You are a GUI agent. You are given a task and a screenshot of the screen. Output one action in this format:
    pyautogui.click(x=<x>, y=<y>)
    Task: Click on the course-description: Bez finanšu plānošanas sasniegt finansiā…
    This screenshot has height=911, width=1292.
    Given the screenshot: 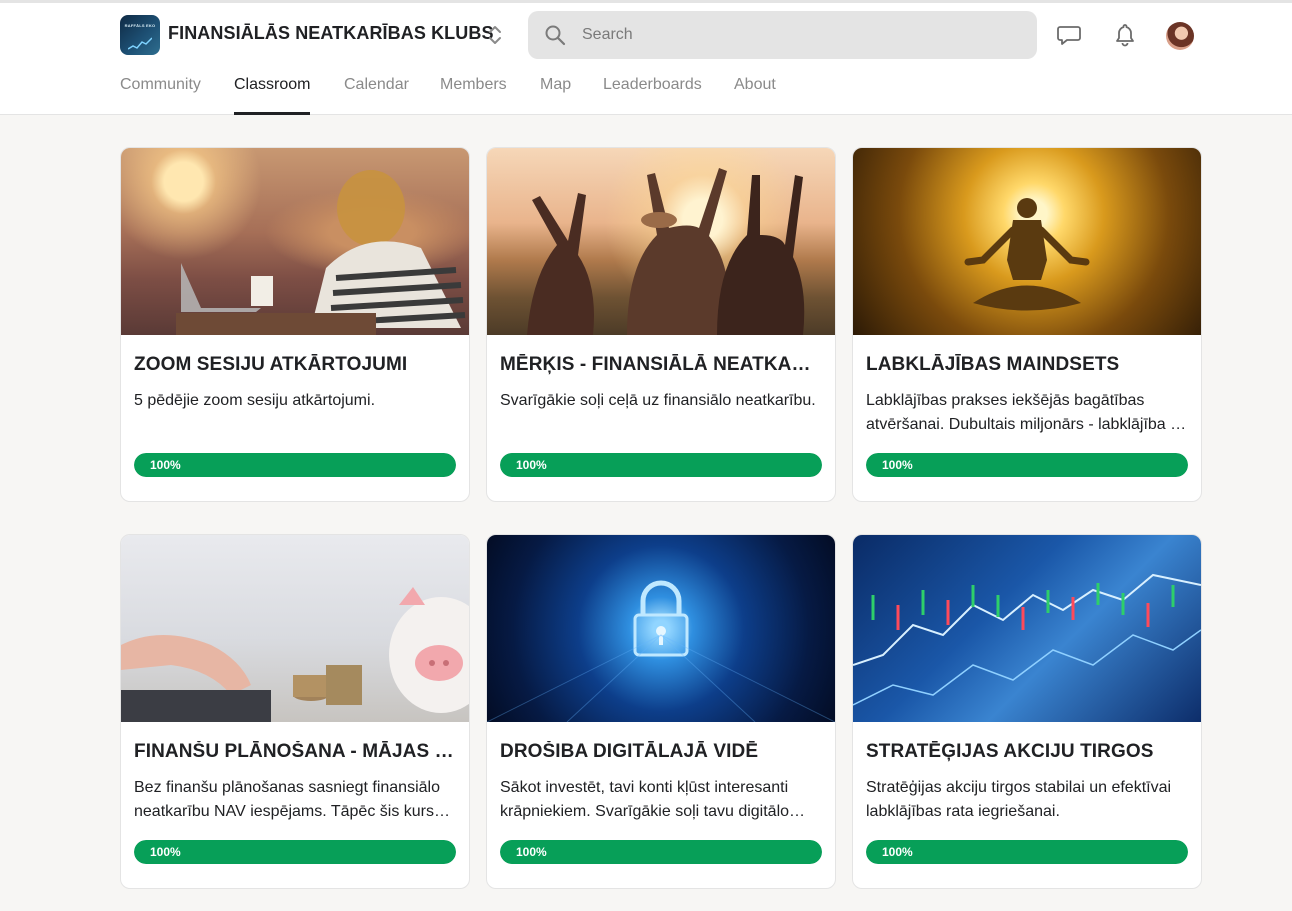 What is the action you would take?
    pyautogui.click(x=295, y=799)
    